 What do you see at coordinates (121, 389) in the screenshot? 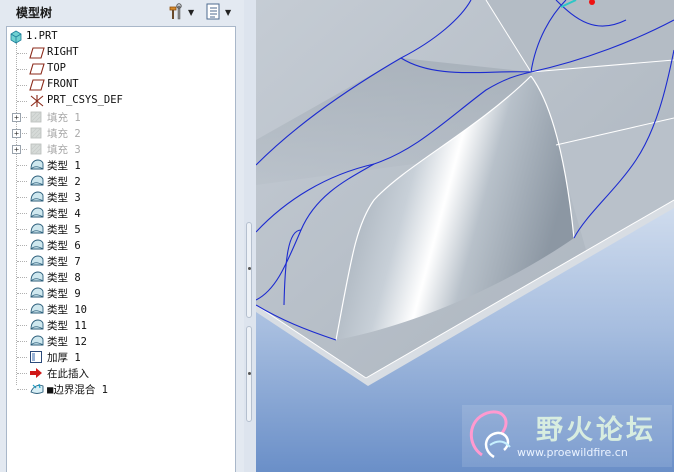
I see `tree-item: ■边界混合 1` at bounding box center [121, 389].